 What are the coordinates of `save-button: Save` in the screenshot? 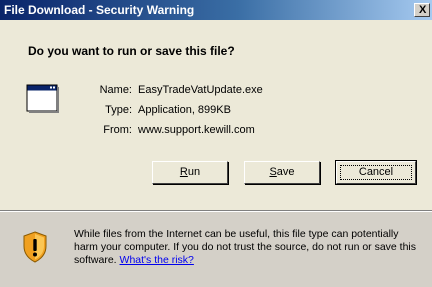 It's located at (282, 172).